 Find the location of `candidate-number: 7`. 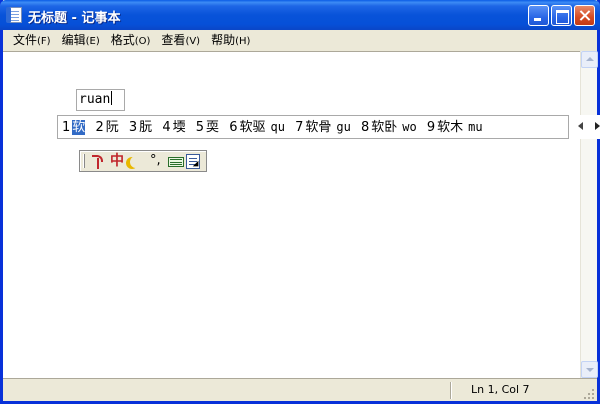

candidate-number: 7 is located at coordinates (299, 127).